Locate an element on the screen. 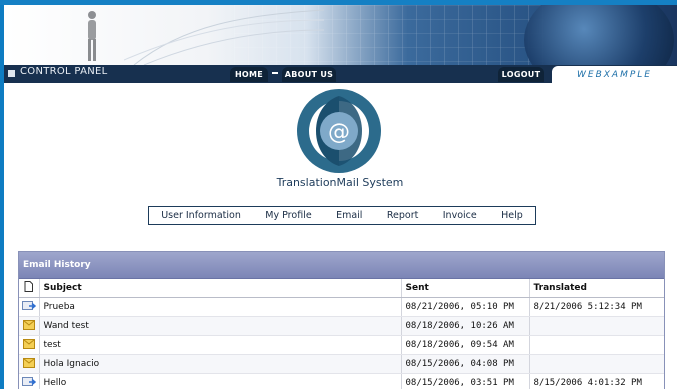 Image resolution: width=677 pixels, height=389 pixels. brand-logo: WEBXAMPLE is located at coordinates (614, 74).